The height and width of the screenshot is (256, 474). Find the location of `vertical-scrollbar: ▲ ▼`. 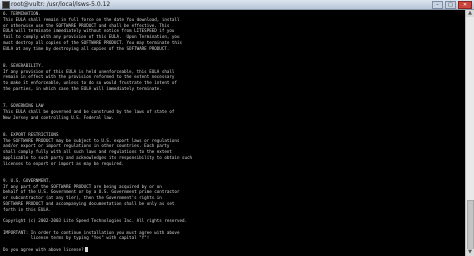

vertical-scrollbar: ▲ ▼ is located at coordinates (469, 133).